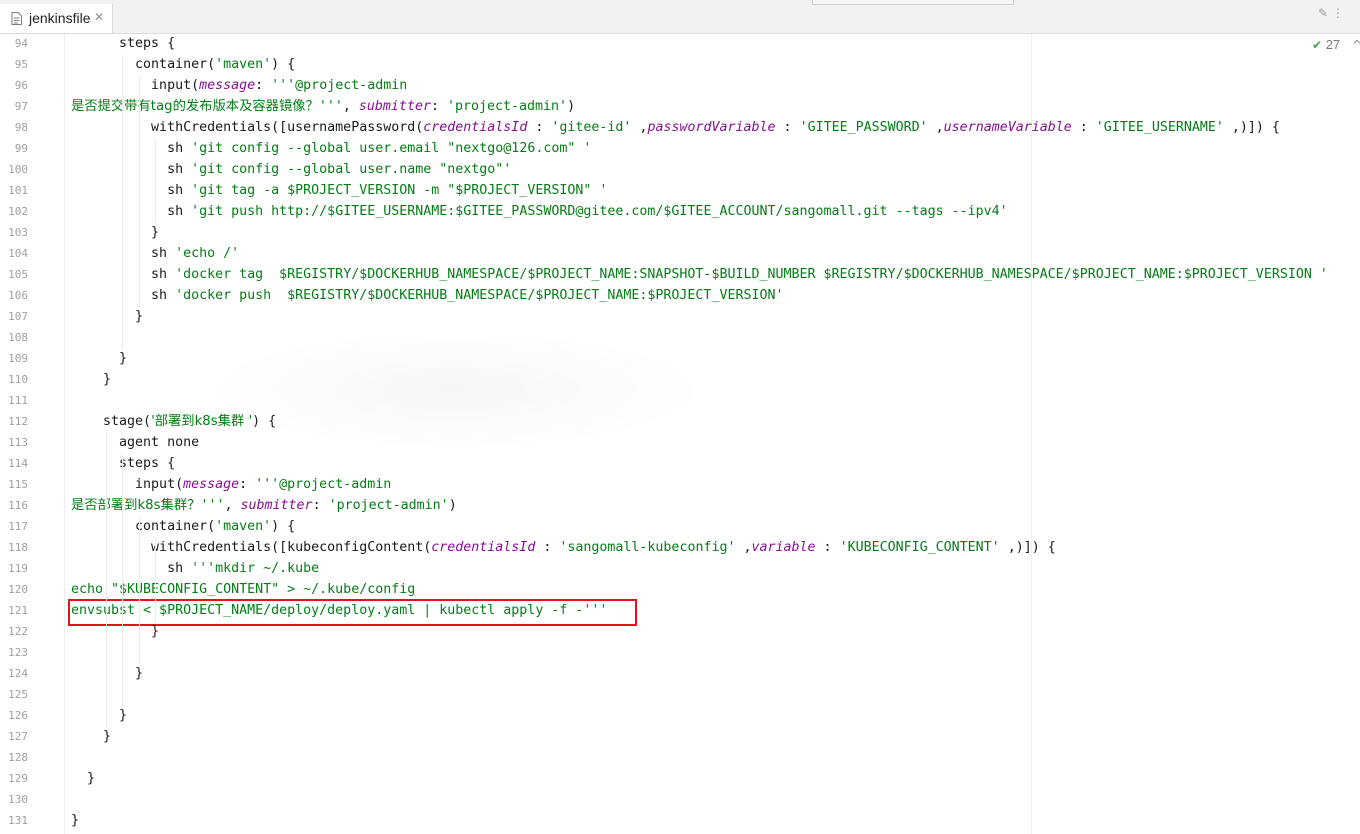 Image resolution: width=1360 pixels, height=834 pixels. Describe the element at coordinates (680, 17) in the screenshot. I see `editor-tab-bar: jenkinsfile ✕ ✎ ⋮` at that location.